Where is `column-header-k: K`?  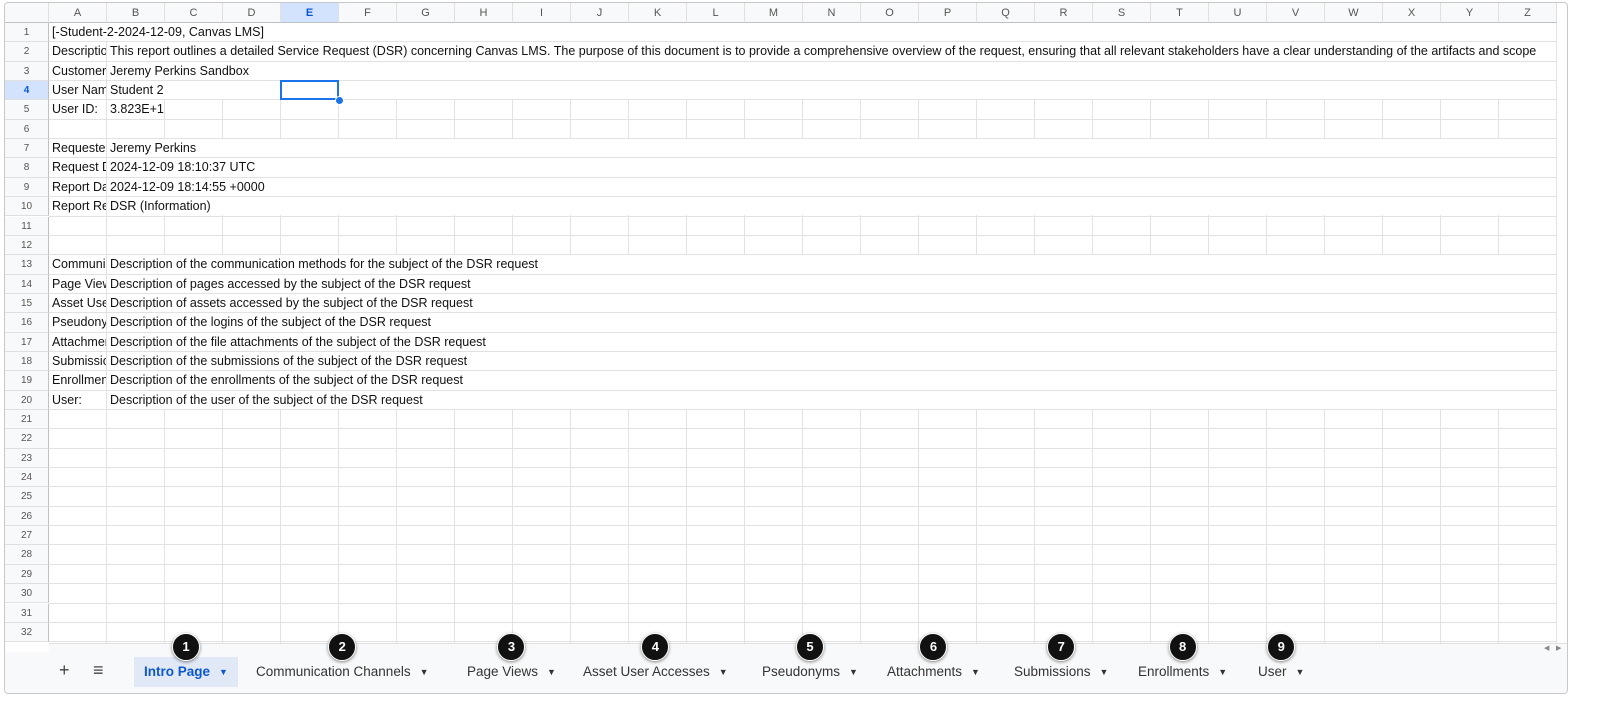
column-header-k: K is located at coordinates (658, 13).